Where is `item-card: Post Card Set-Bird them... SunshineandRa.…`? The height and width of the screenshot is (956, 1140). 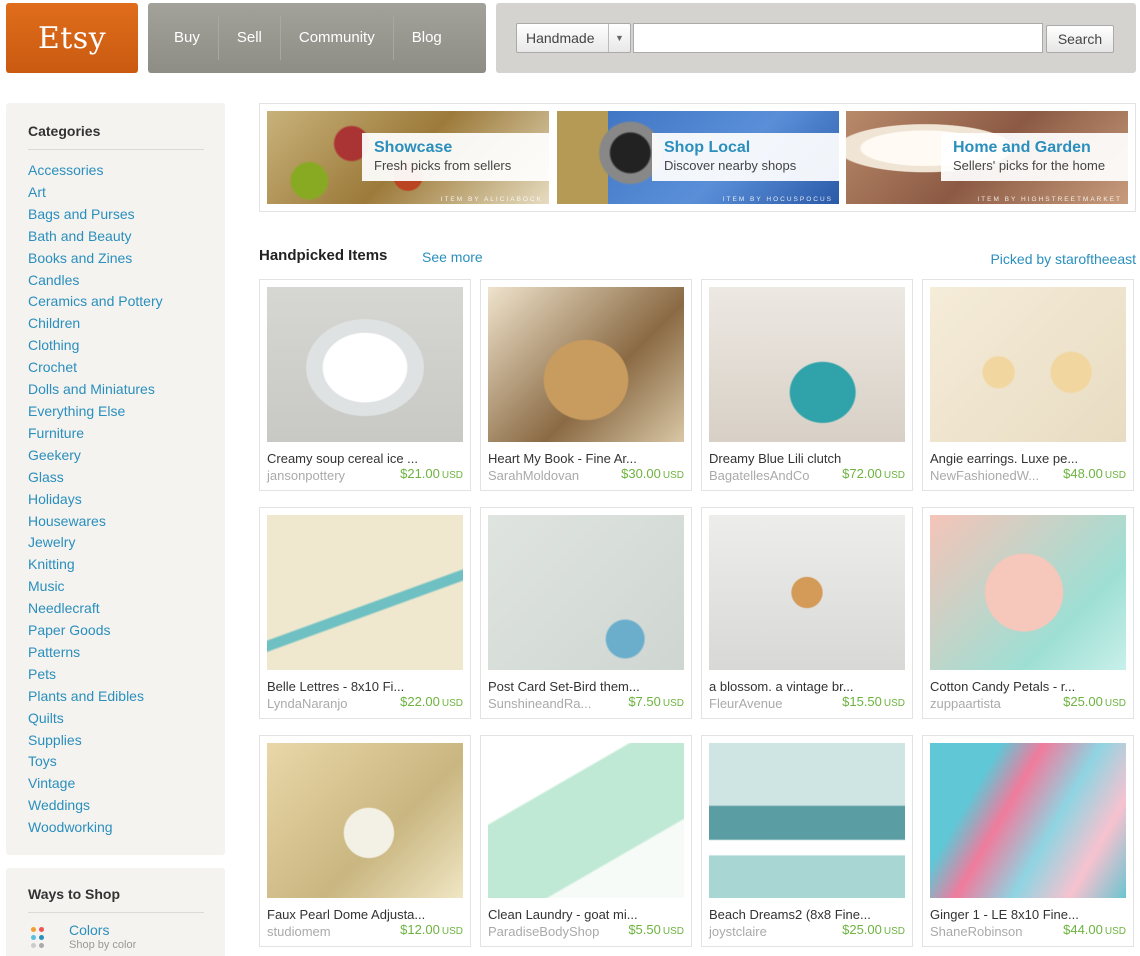
item-card: Post Card Set-Bird them... SunshineandRa.… is located at coordinates (586, 613).